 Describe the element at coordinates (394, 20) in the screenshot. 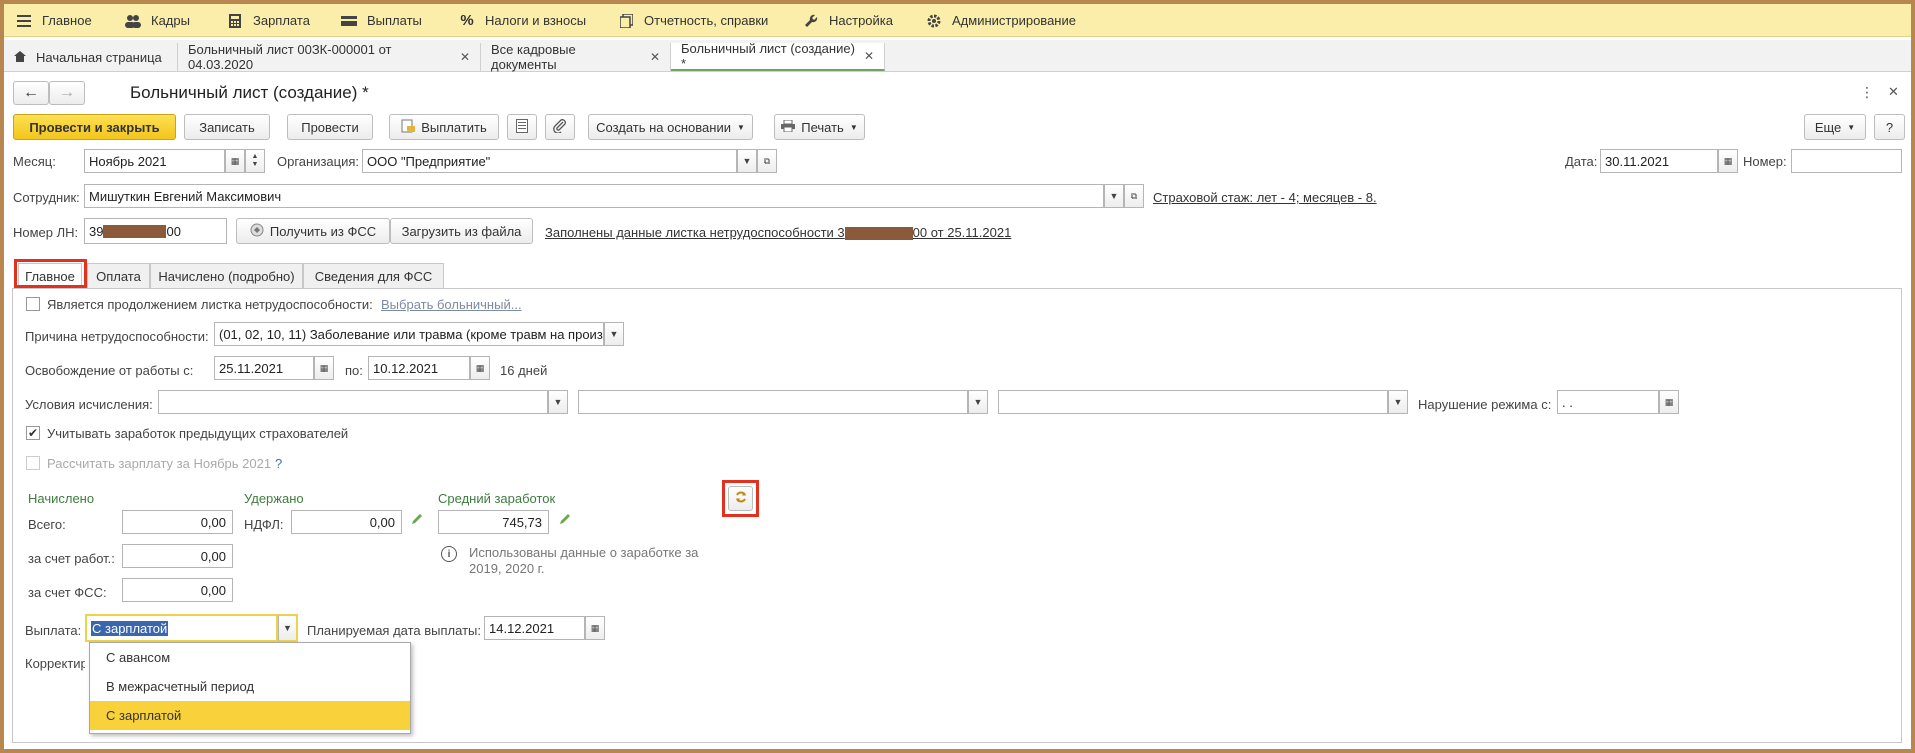

I see `menu-label: Выплаты` at that location.